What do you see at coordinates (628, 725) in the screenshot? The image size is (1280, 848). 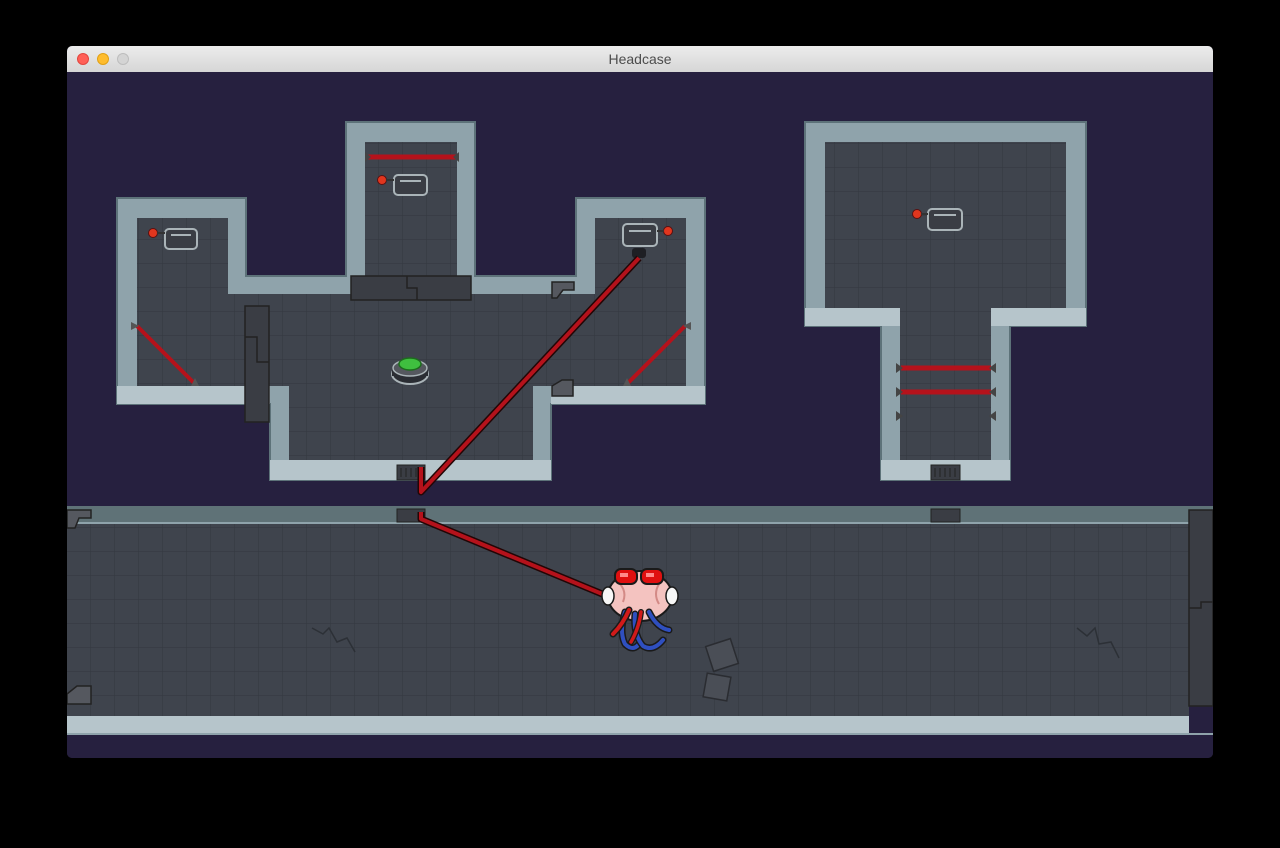 I see `corridor-bottom-wall` at bounding box center [628, 725].